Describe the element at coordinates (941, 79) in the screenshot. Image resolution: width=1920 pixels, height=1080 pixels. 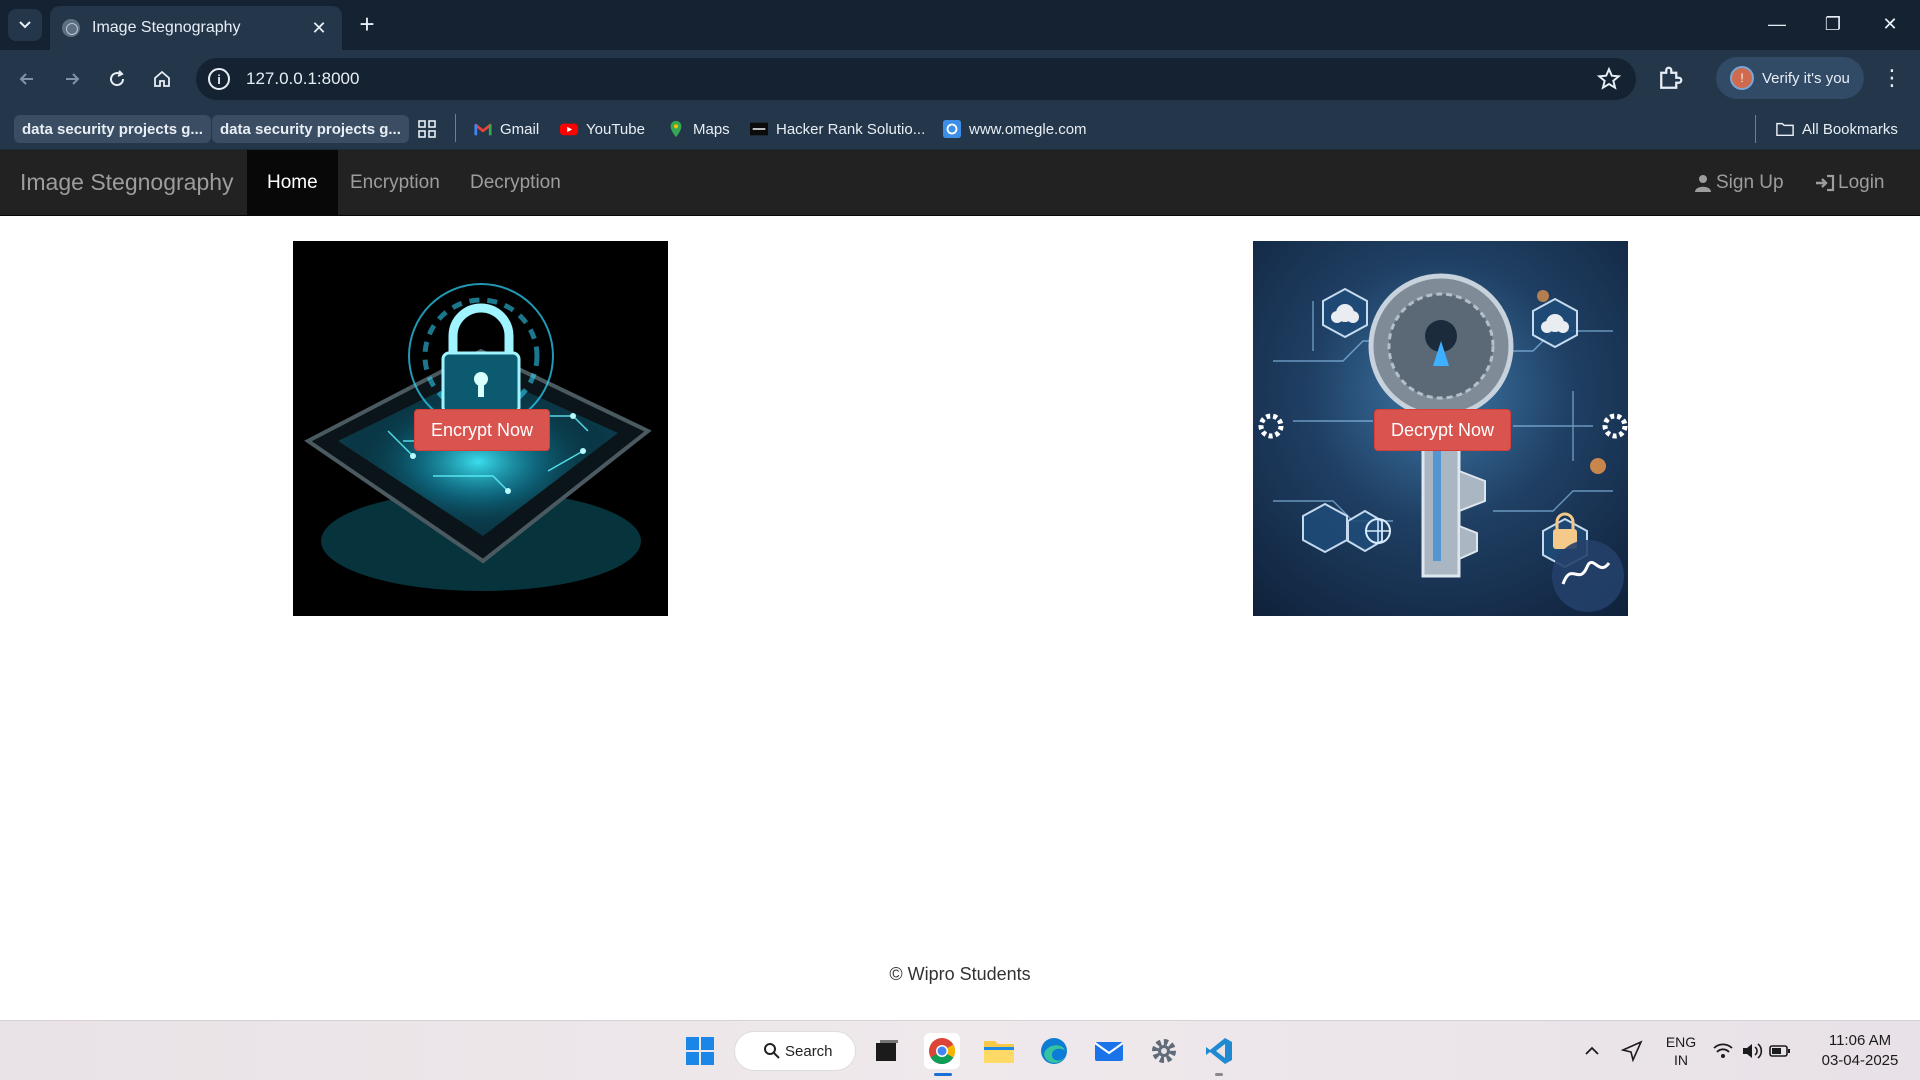
I see `url-text: 127.0.0.1:8000` at that location.